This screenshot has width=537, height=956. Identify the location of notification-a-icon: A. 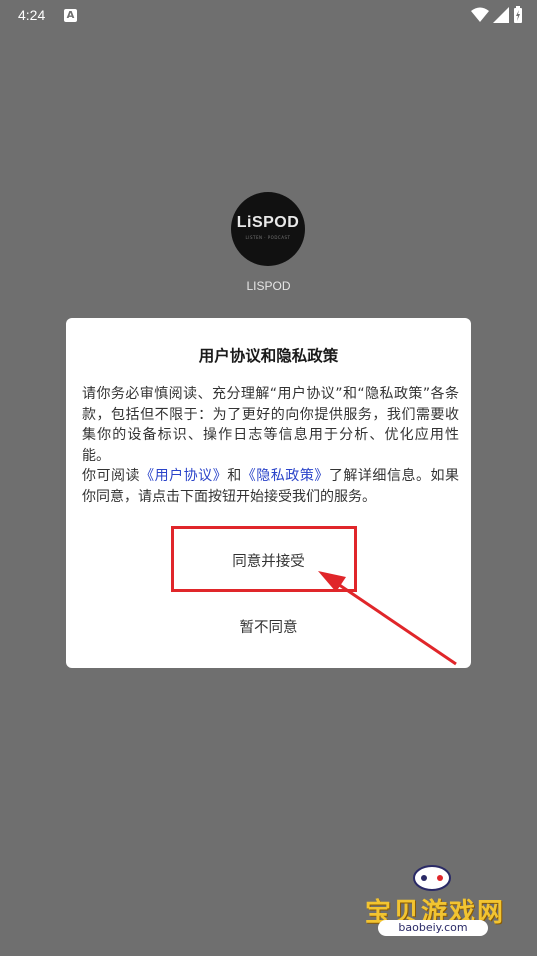
(70, 15).